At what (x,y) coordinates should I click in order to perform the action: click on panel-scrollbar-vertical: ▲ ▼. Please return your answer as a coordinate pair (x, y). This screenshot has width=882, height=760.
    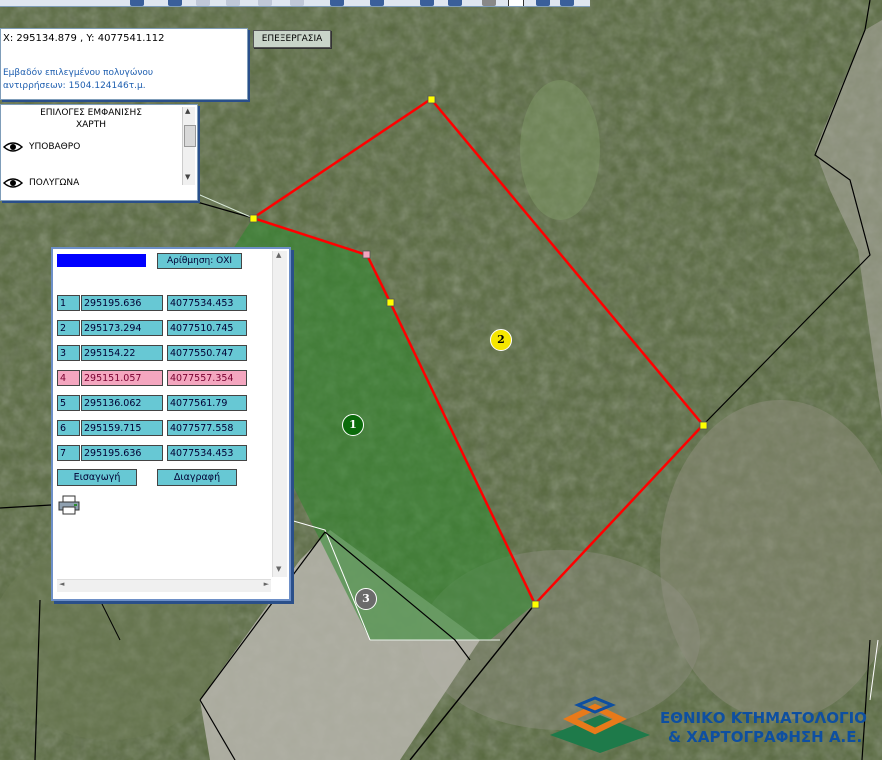
    Looking at the image, I should click on (279, 414).